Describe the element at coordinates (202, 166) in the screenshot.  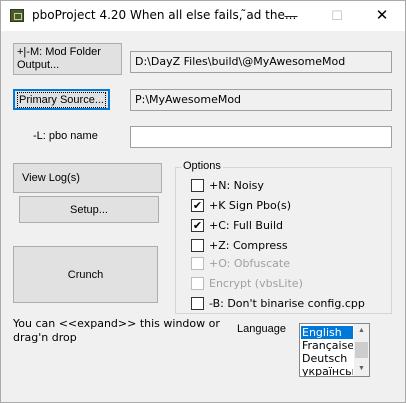
I see `options-legend: Options` at that location.